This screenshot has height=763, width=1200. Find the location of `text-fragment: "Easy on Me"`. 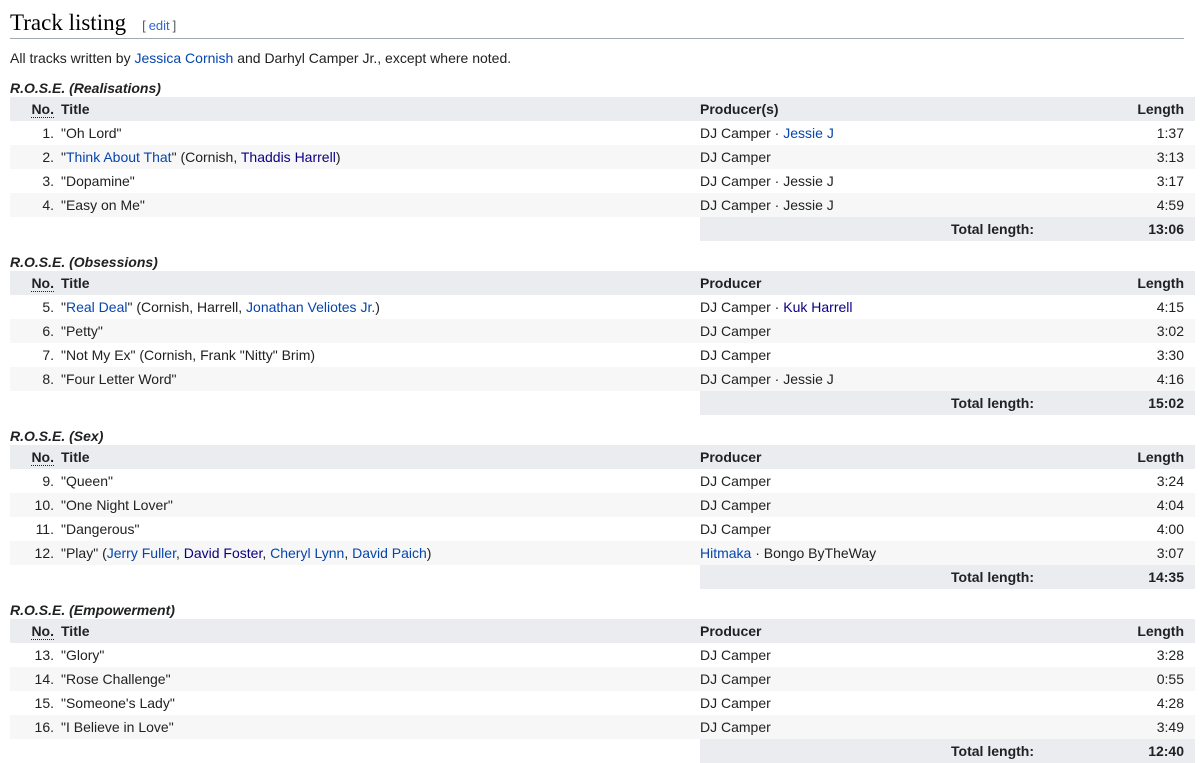

text-fragment: "Easy on Me" is located at coordinates (103, 205).